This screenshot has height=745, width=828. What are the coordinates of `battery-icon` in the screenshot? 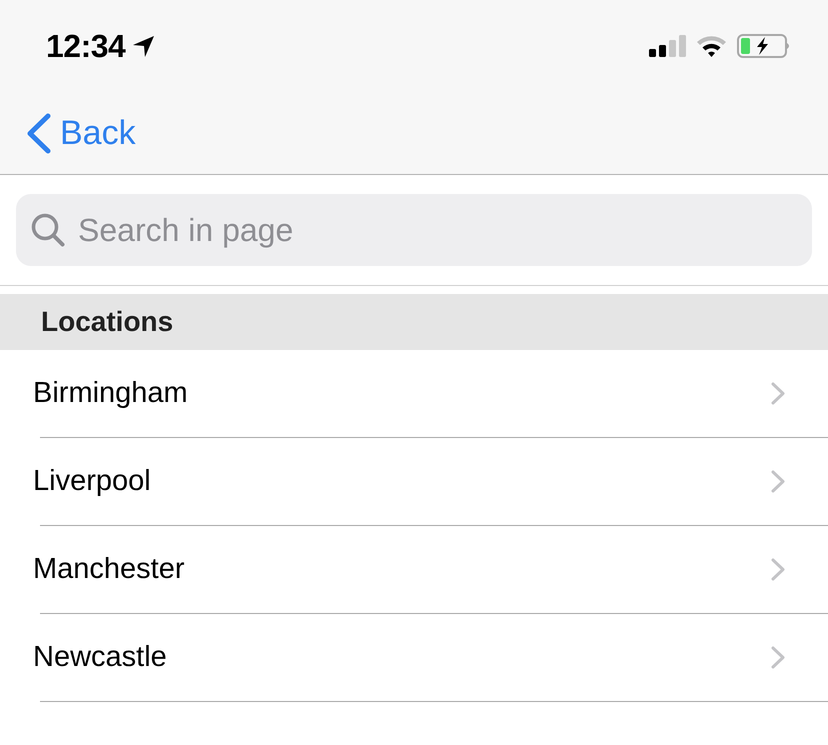 It's located at (764, 46).